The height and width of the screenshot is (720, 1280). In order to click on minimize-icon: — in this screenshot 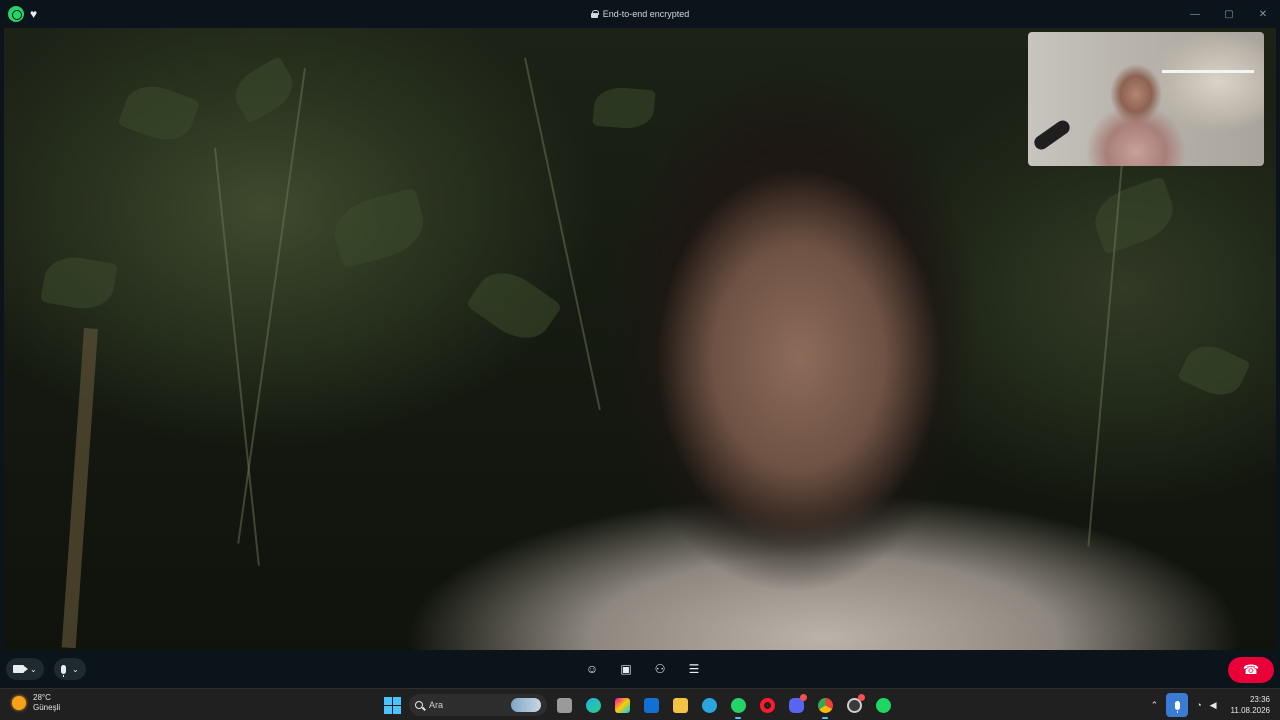, I will do `click(1195, 14)`.